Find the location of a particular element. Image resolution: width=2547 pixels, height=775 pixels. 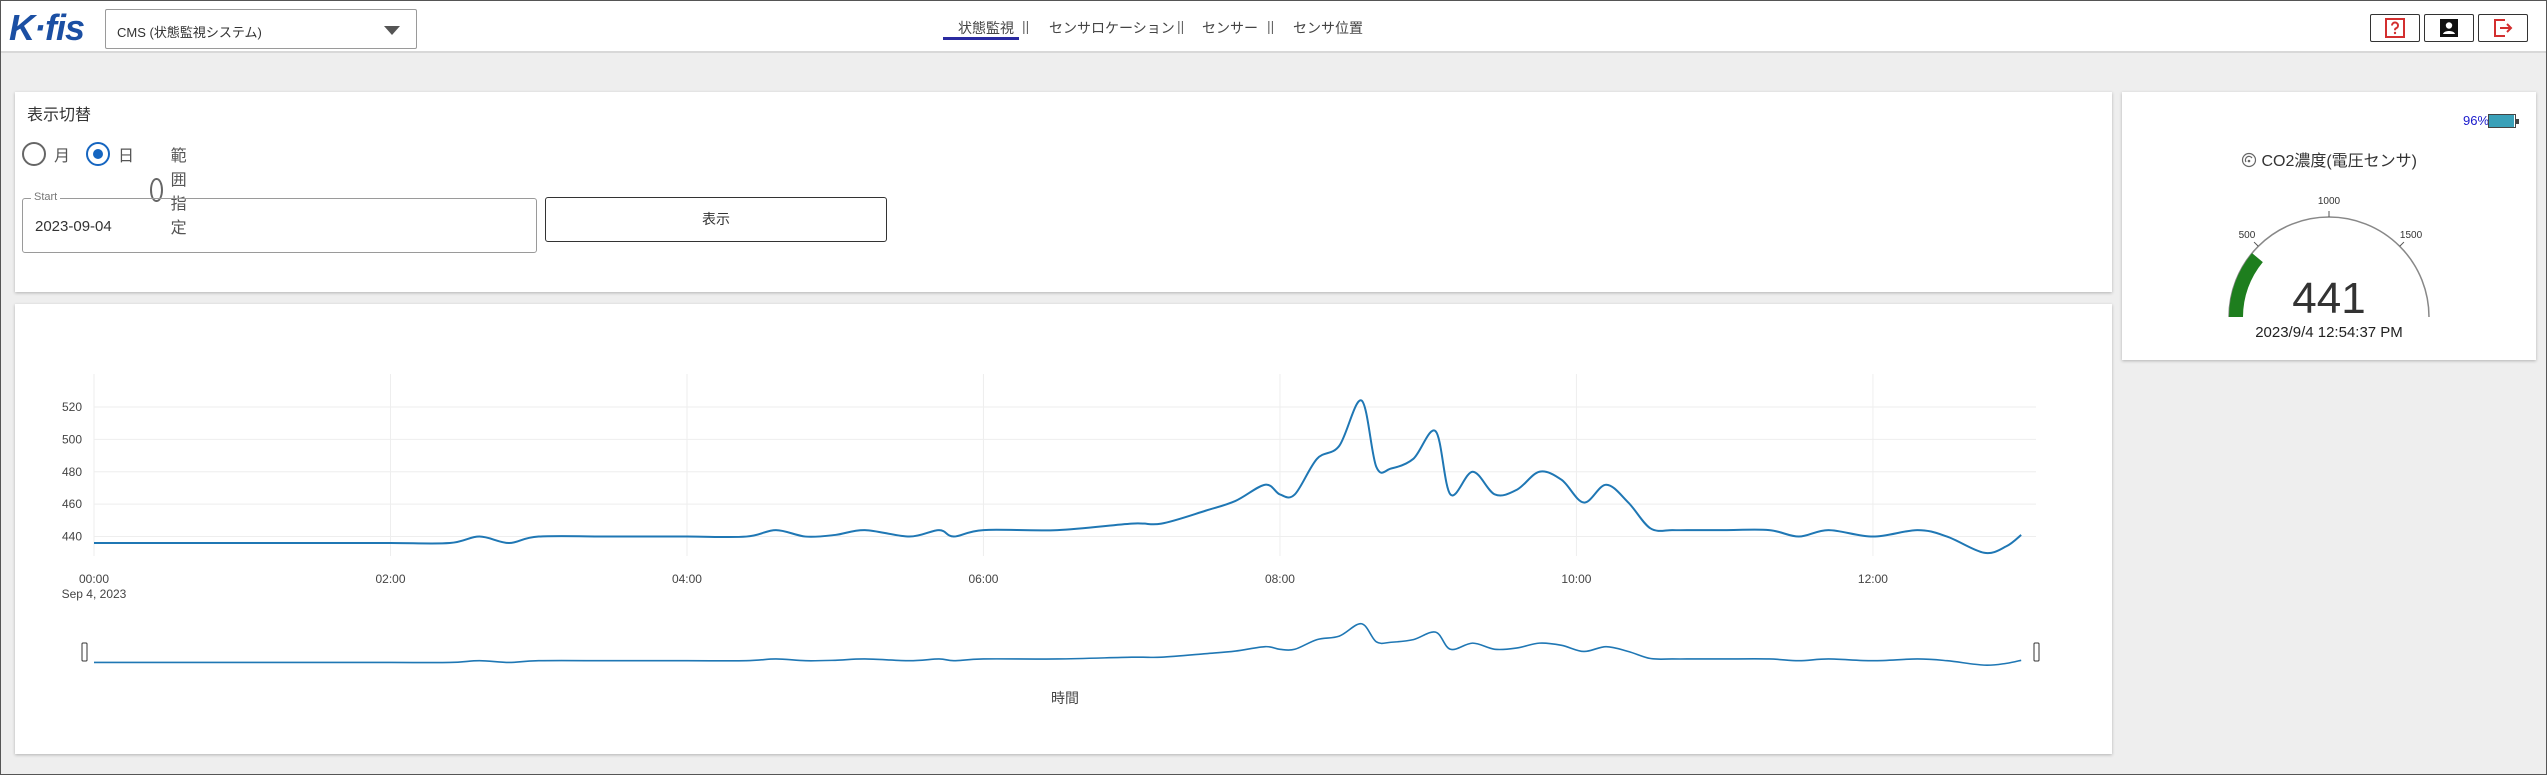

radio-circle-selected is located at coordinates (98, 154).